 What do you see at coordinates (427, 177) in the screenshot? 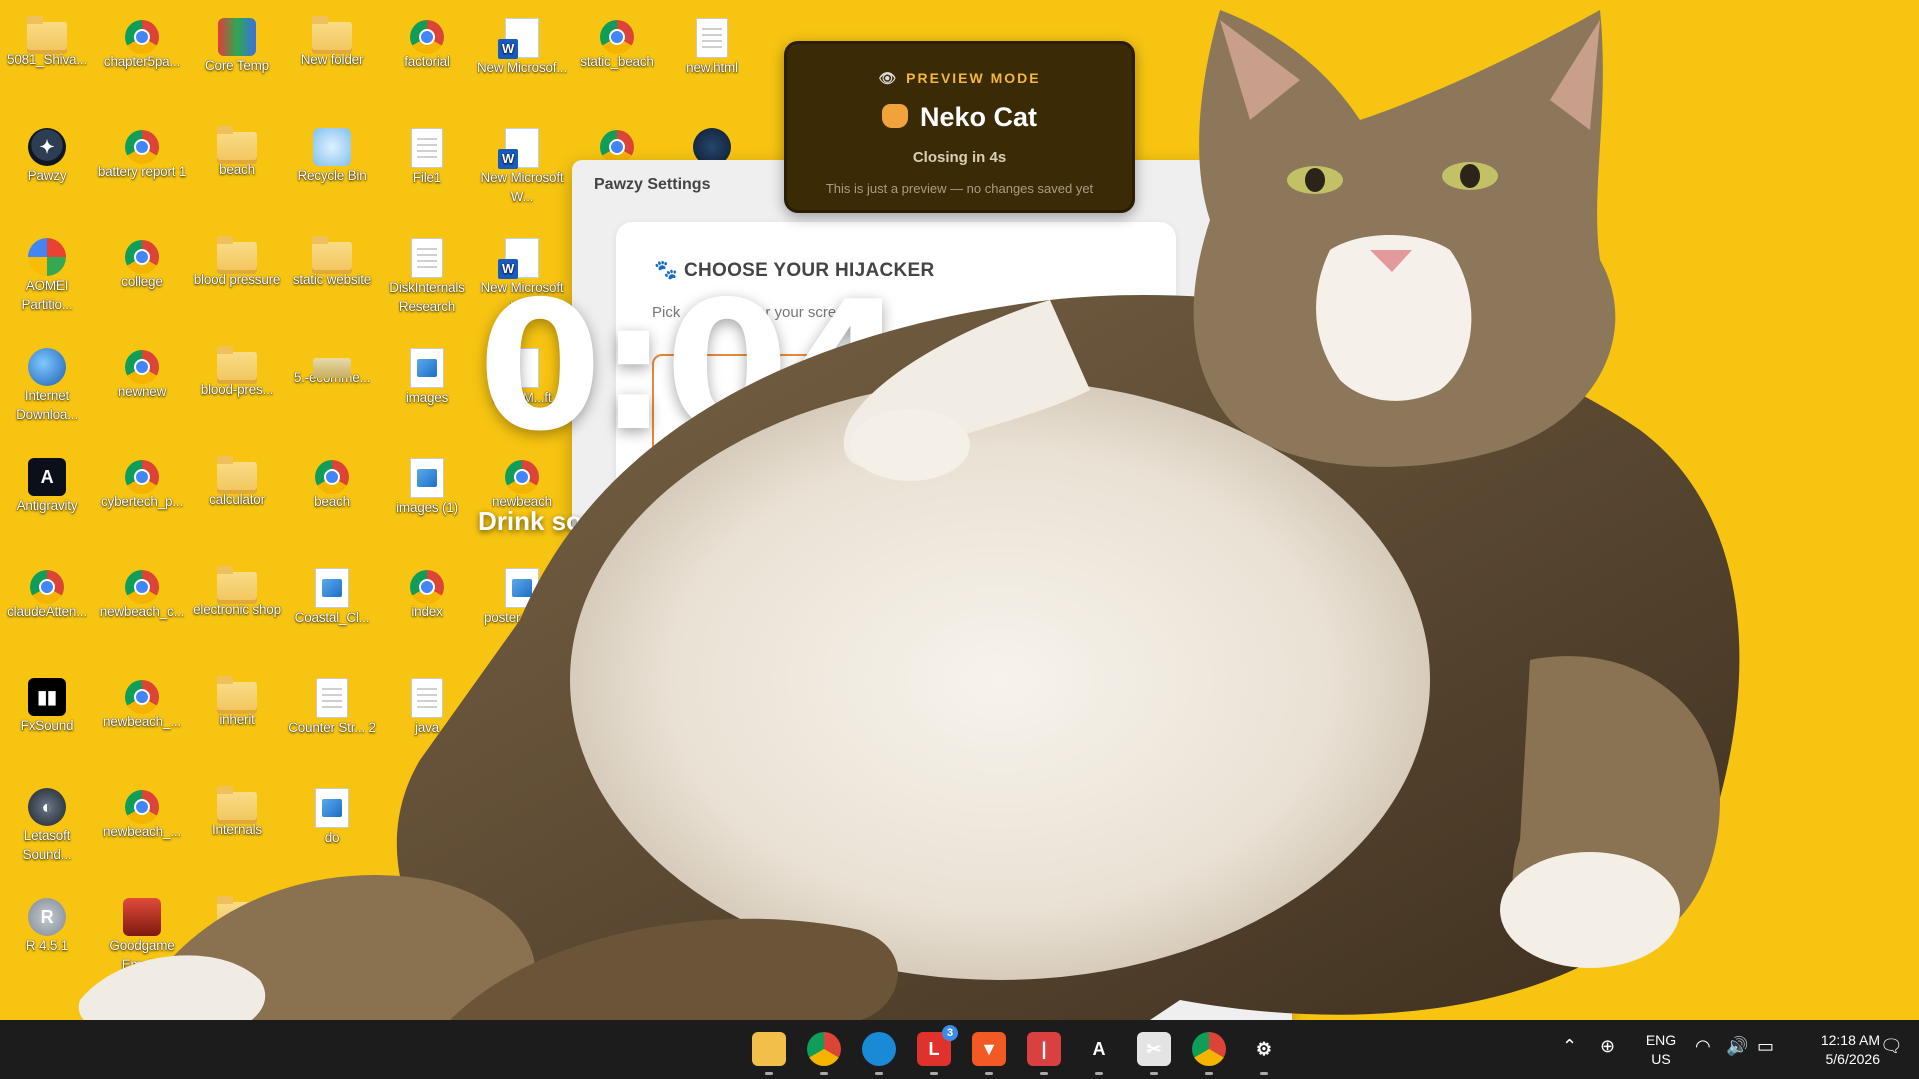
I see `desktop-icon-label: File1` at bounding box center [427, 177].